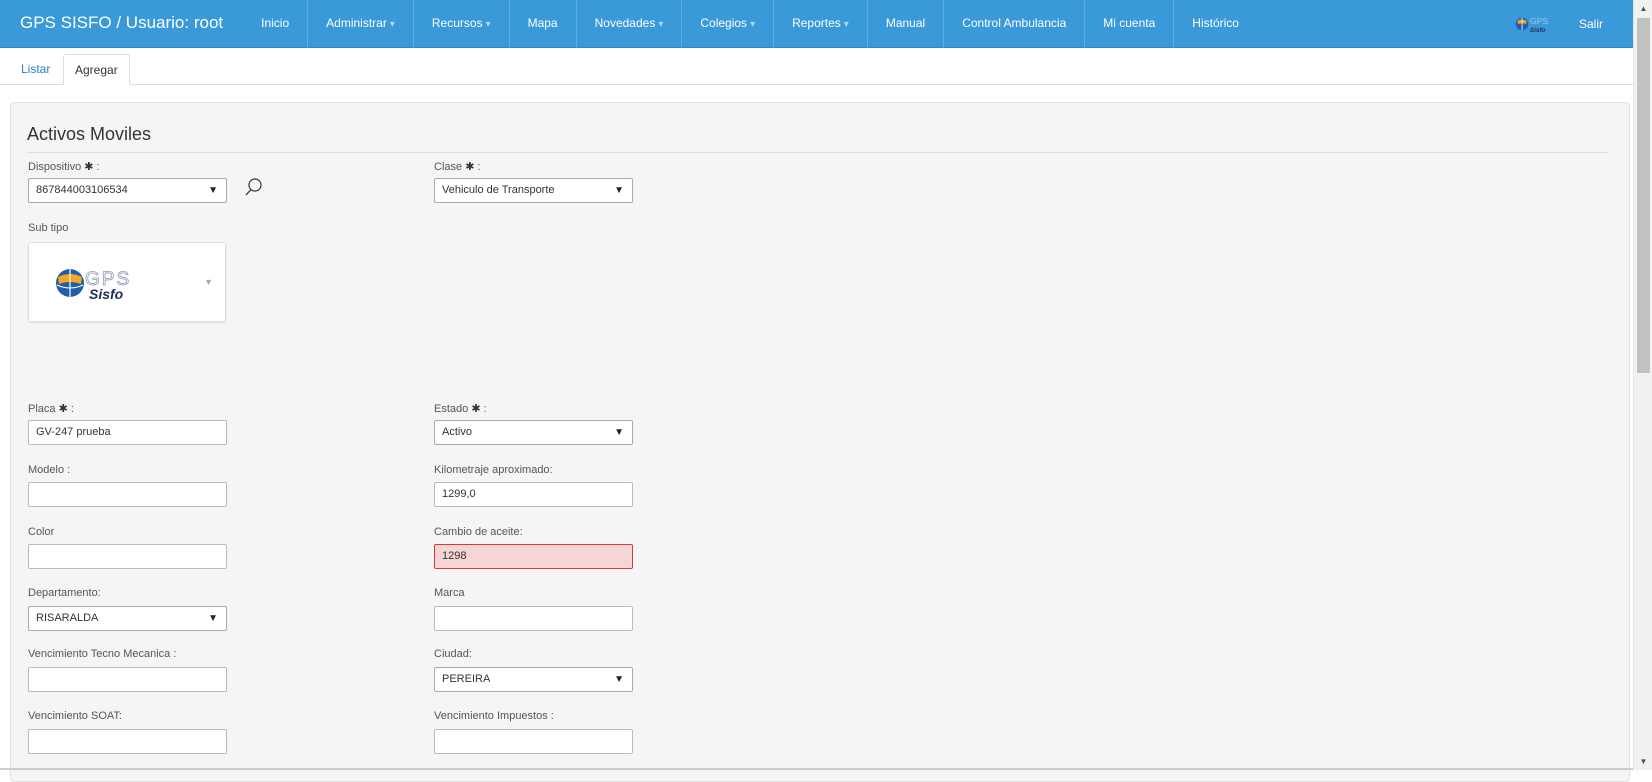 Image resolution: width=1652 pixels, height=782 pixels. I want to click on dispositivo-label-text: Dispositivo, so click(55, 167).